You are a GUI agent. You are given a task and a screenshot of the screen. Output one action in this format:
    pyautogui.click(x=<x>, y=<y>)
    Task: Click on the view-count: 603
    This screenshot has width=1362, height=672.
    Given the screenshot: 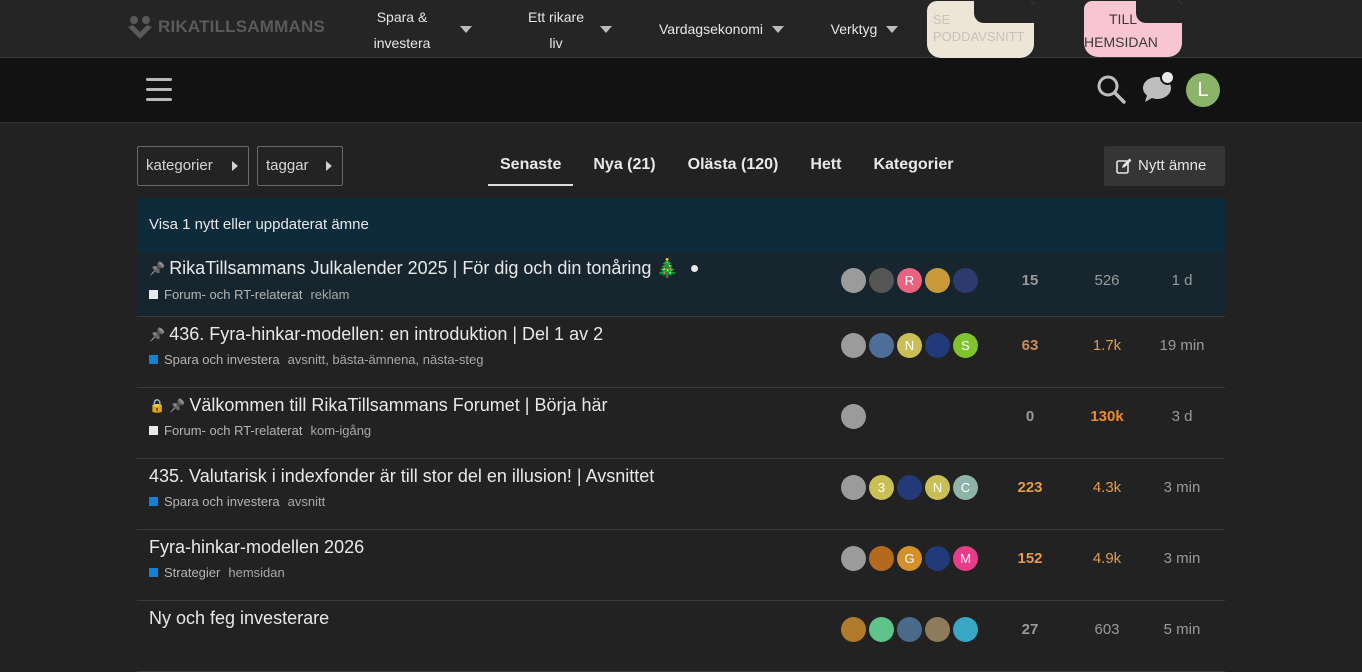 What is the action you would take?
    pyautogui.click(x=1107, y=636)
    